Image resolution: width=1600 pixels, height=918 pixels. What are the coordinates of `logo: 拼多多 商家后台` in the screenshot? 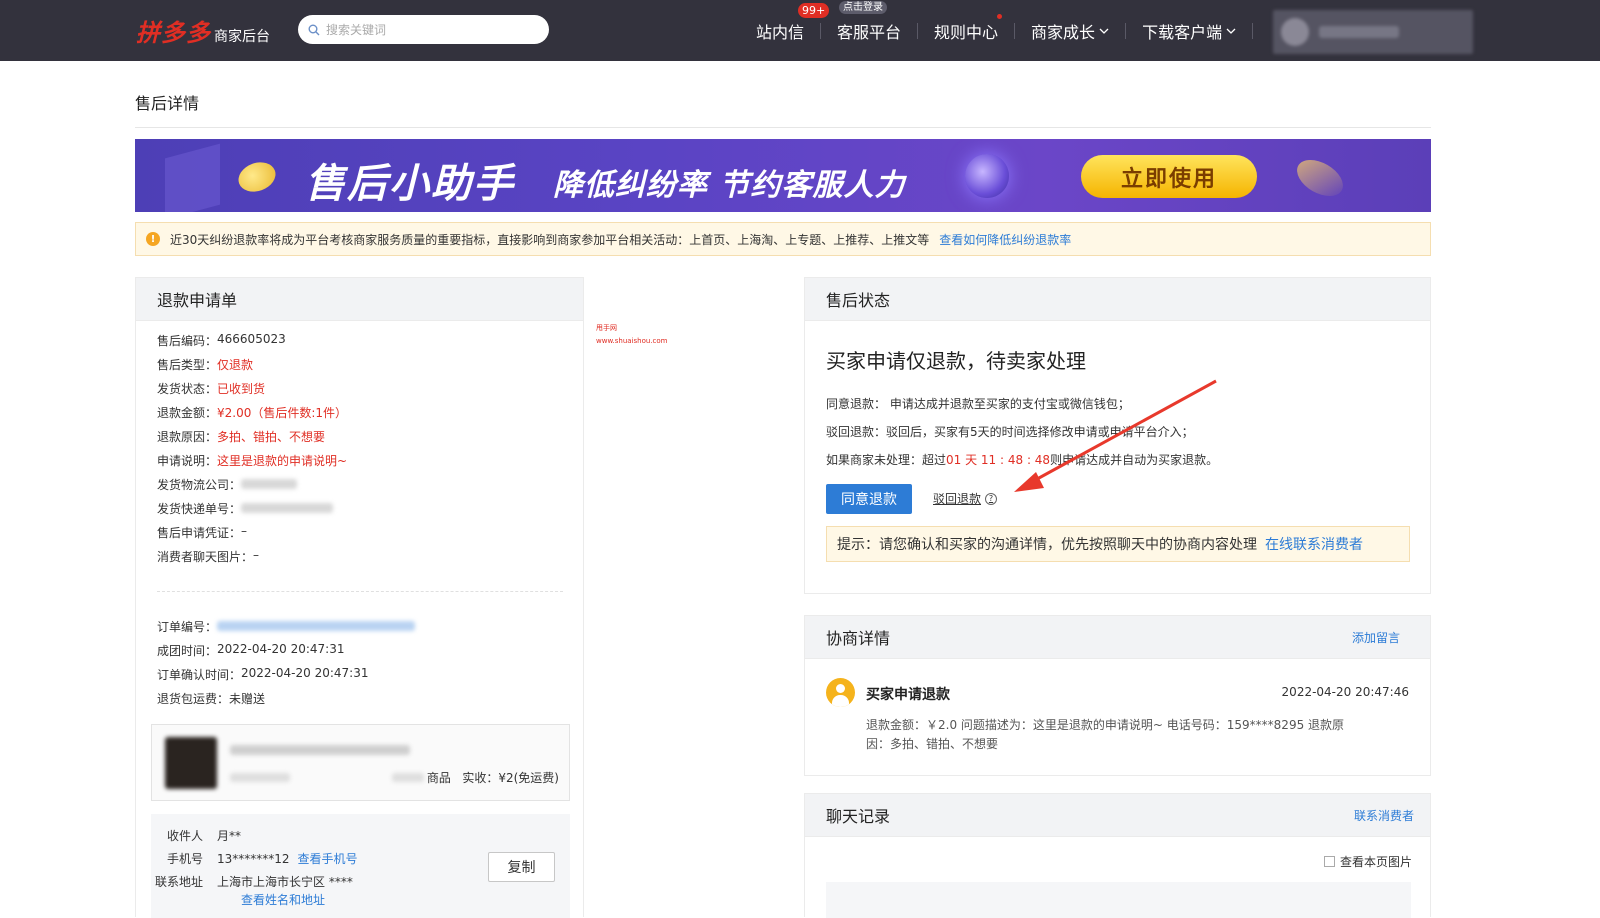 It's located at (203, 30).